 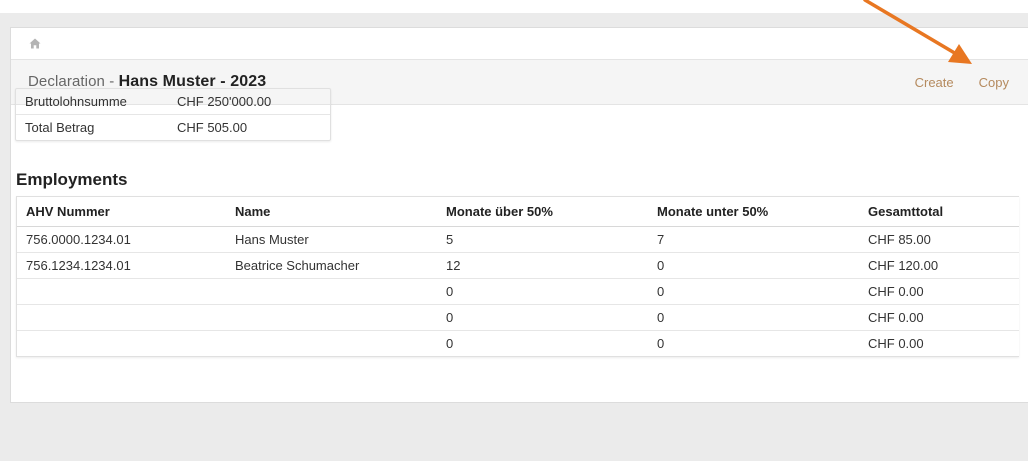 What do you see at coordinates (943, 212) in the screenshot?
I see `column-header-total: Gesamttotal` at bounding box center [943, 212].